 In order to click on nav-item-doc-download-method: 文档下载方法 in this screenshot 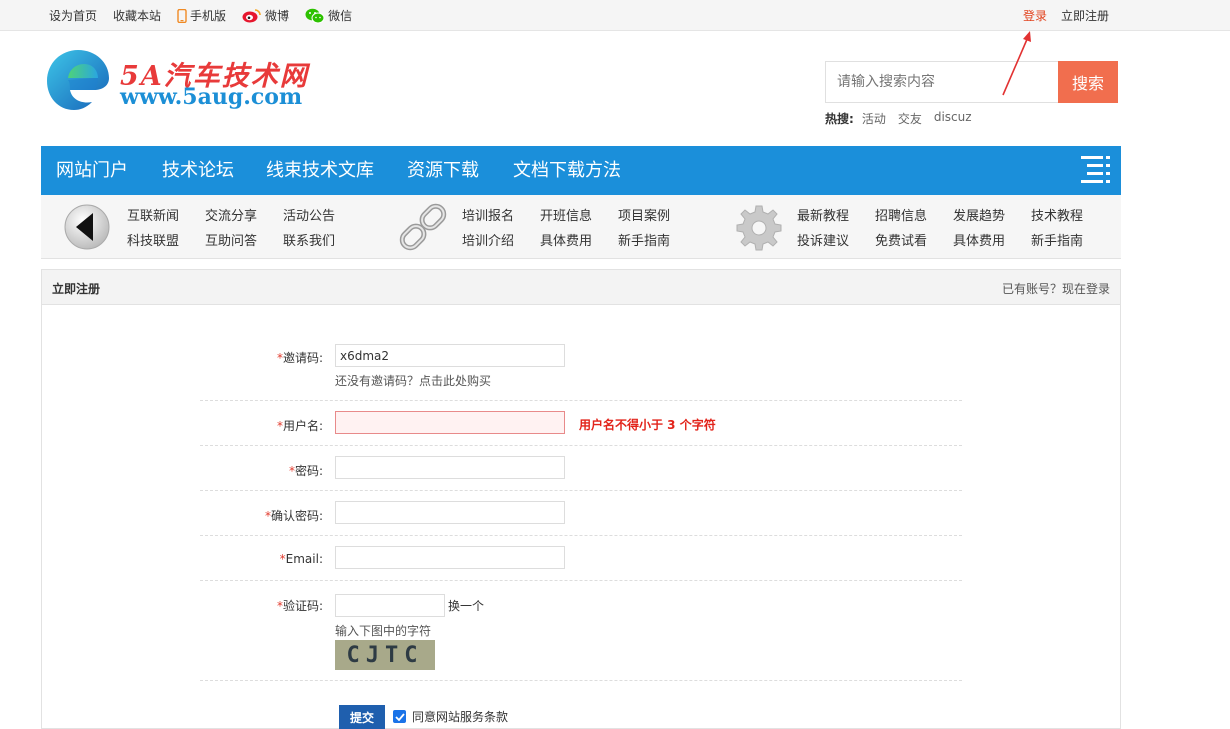, I will do `click(567, 170)`.